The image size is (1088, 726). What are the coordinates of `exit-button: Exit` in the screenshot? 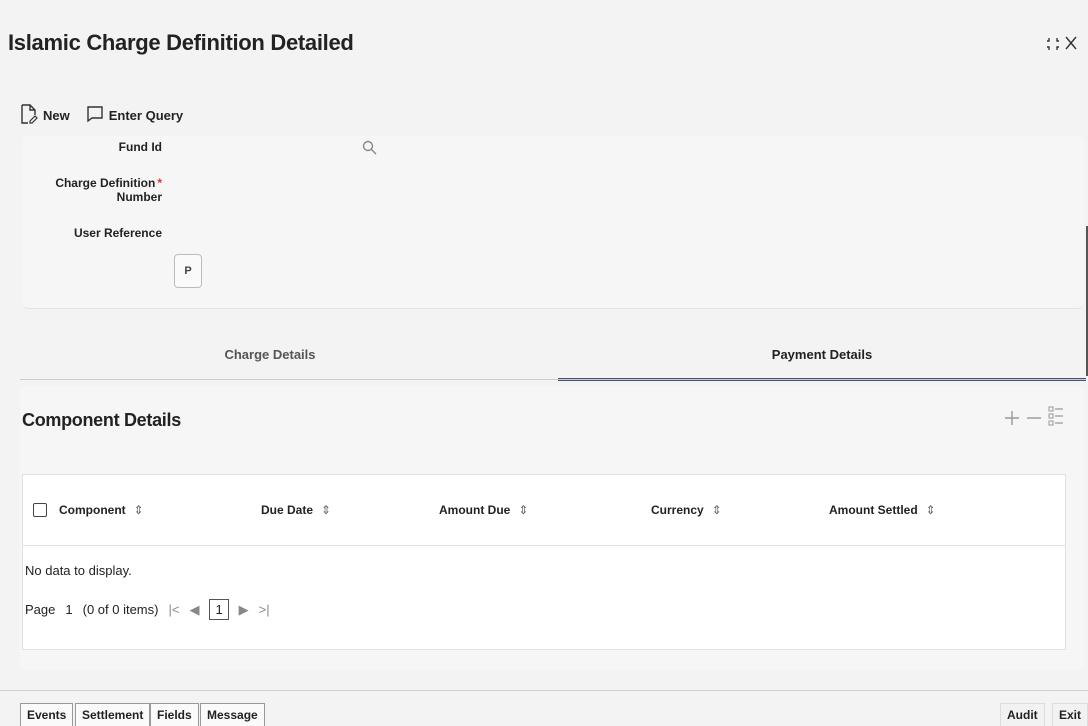 It's located at (1070, 714).